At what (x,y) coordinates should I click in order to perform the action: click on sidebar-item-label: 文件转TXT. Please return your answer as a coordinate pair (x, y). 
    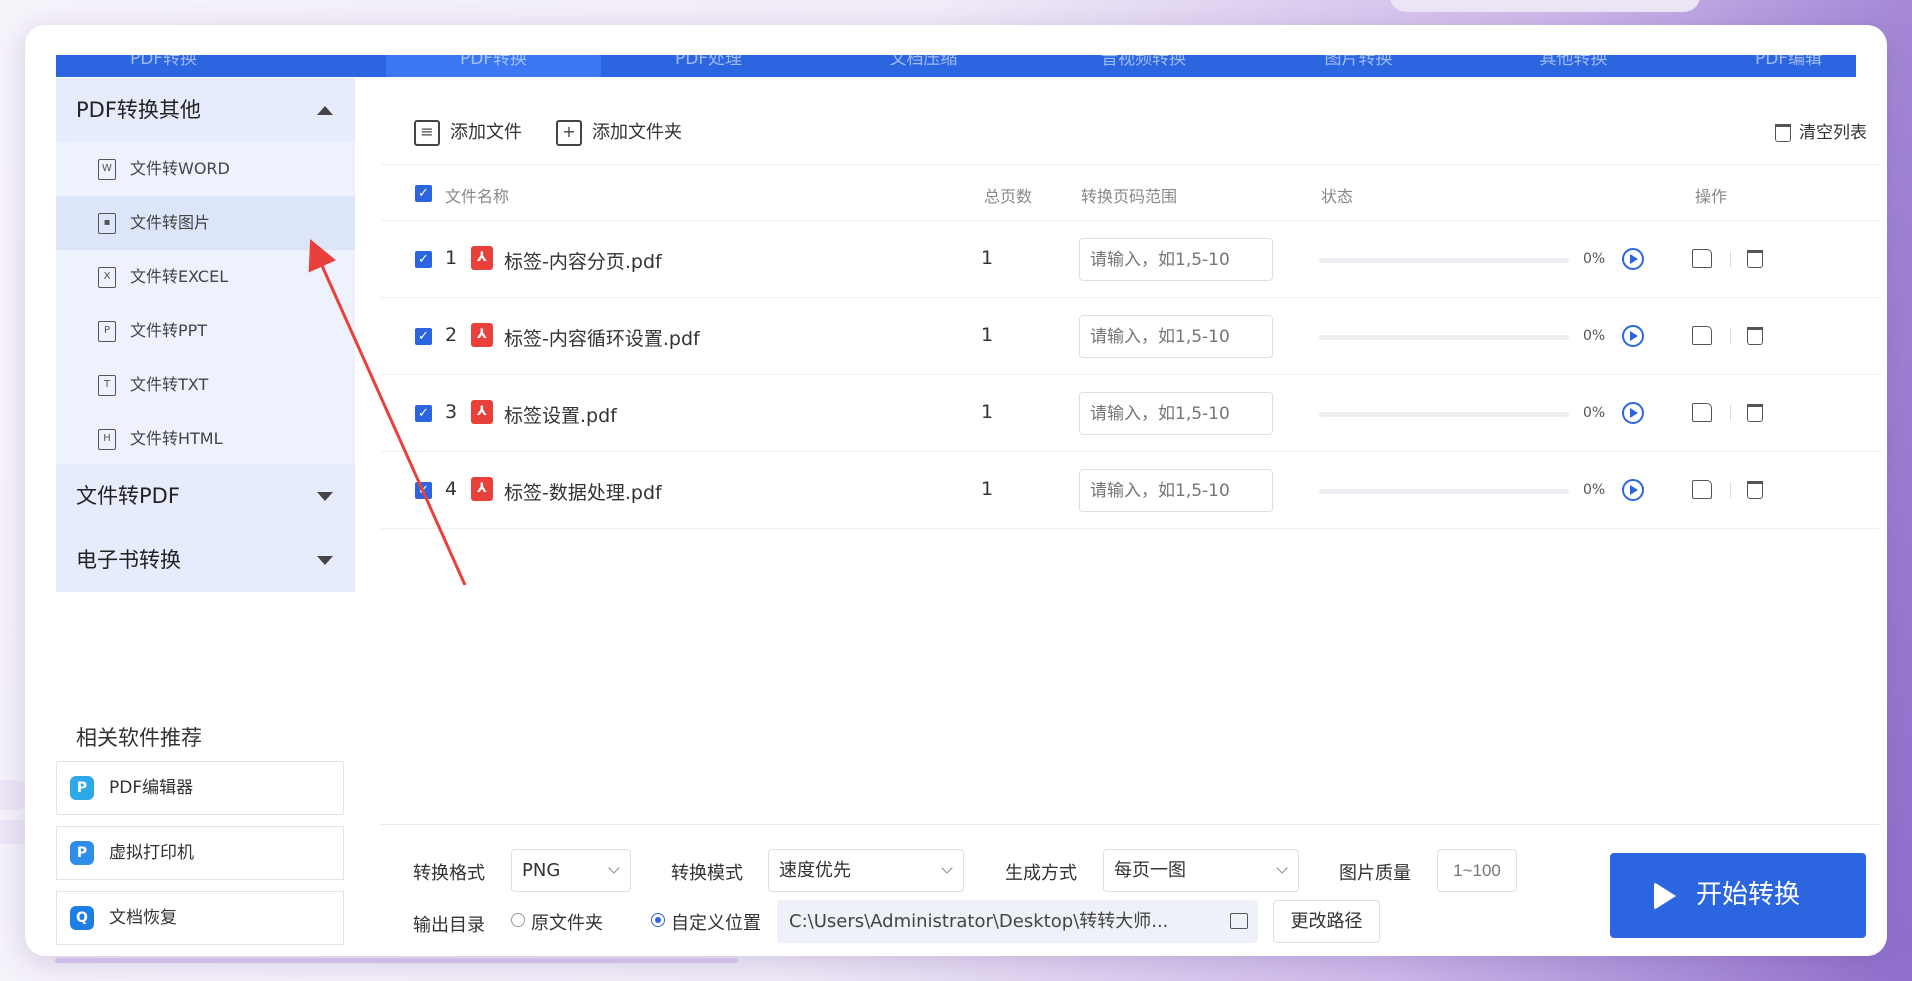
    Looking at the image, I should click on (169, 384).